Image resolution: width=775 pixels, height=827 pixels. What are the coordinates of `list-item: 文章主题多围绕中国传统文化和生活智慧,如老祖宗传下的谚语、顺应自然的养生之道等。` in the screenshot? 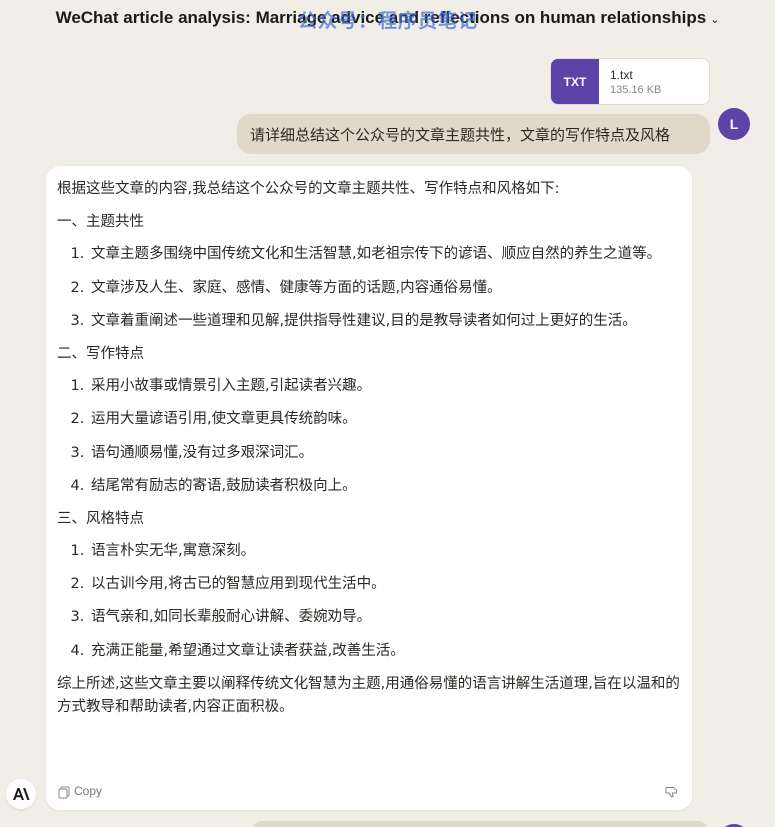 It's located at (384, 254).